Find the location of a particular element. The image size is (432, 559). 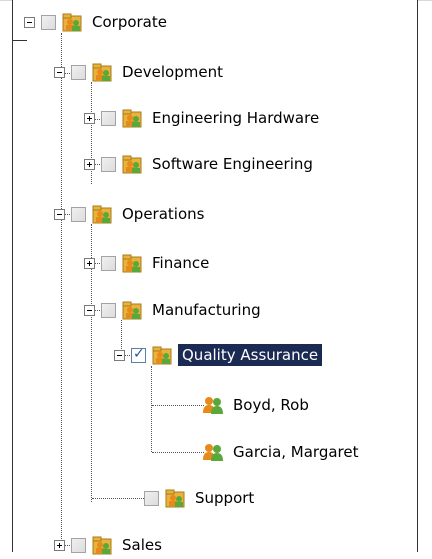

tree-node-support: Support is located at coordinates (201, 498).